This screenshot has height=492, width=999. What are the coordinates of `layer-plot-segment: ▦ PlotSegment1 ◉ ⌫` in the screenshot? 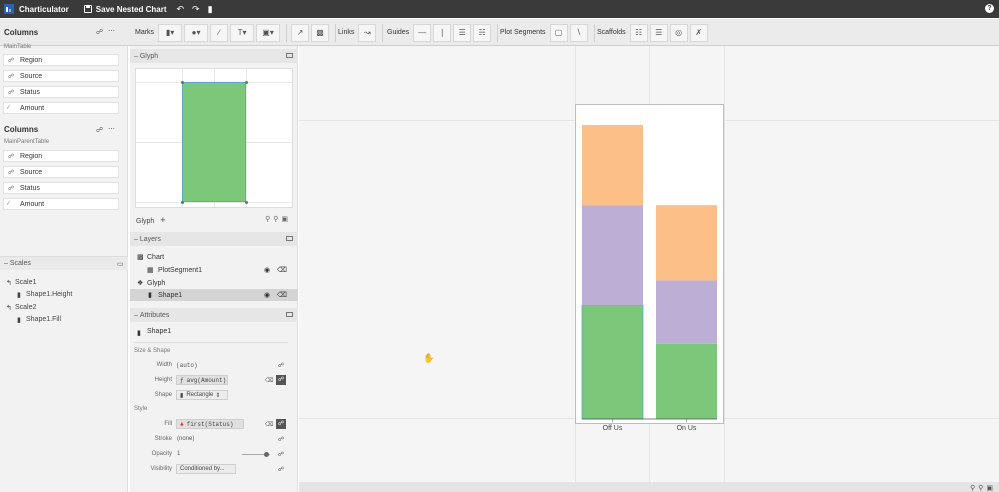 It's located at (214, 270).